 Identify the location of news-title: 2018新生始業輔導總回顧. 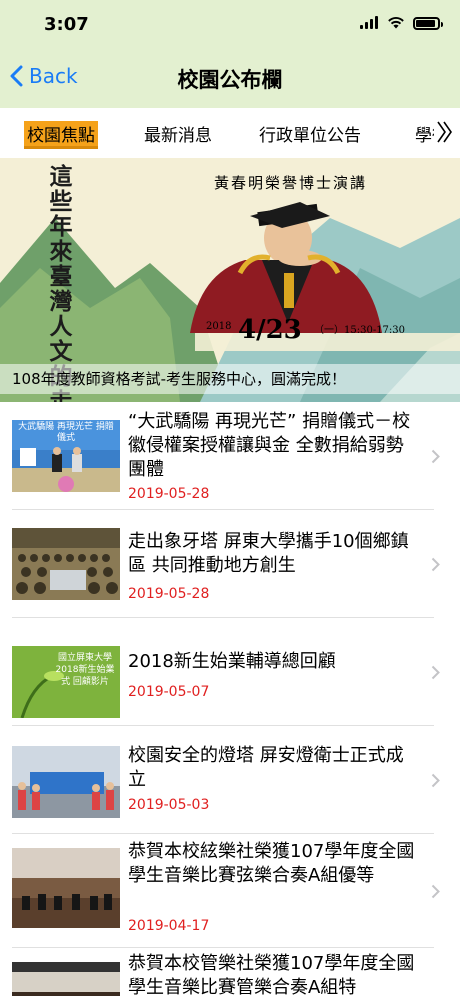
(232, 661).